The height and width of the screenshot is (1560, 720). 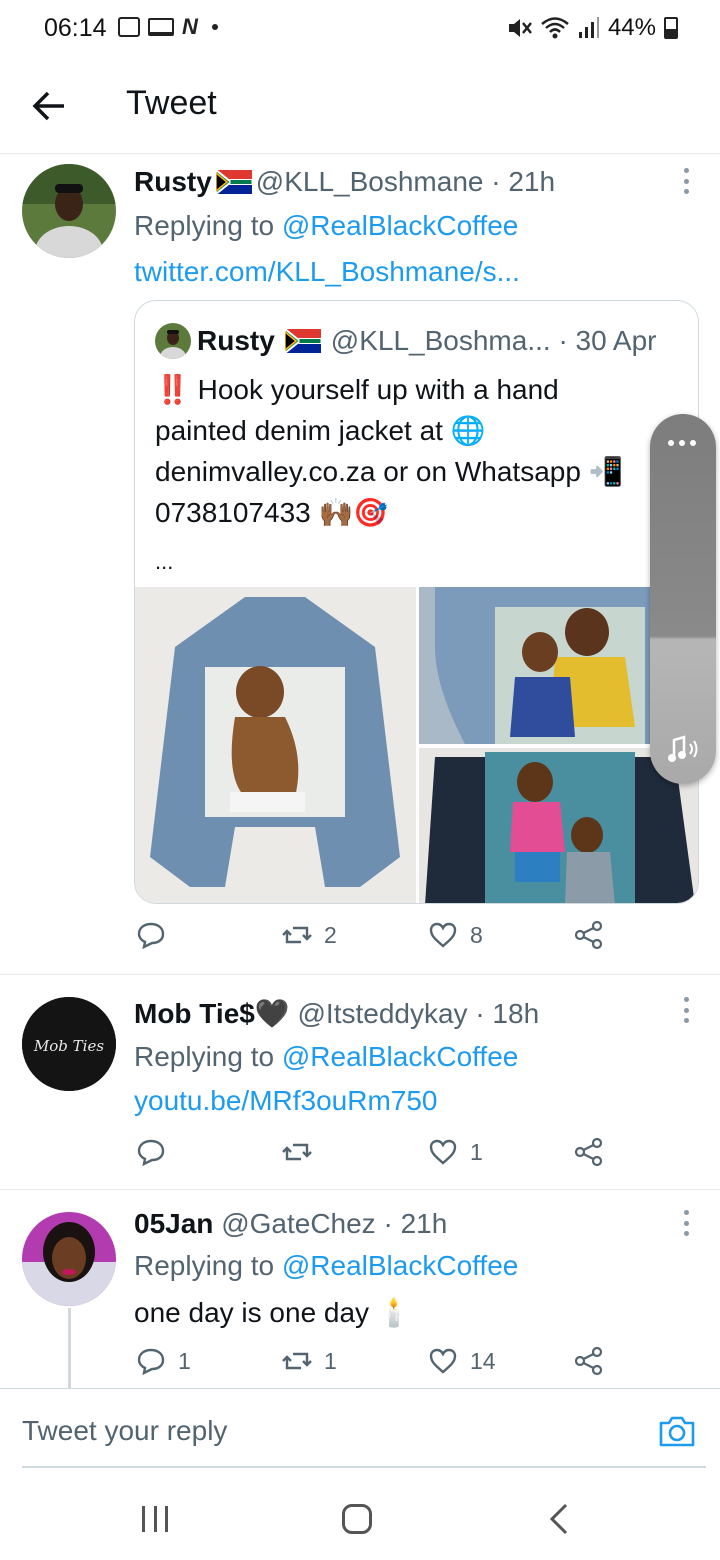 I want to click on quoted-handle-time: @KLL_Boshma... · 30 Apr, so click(x=493, y=340).